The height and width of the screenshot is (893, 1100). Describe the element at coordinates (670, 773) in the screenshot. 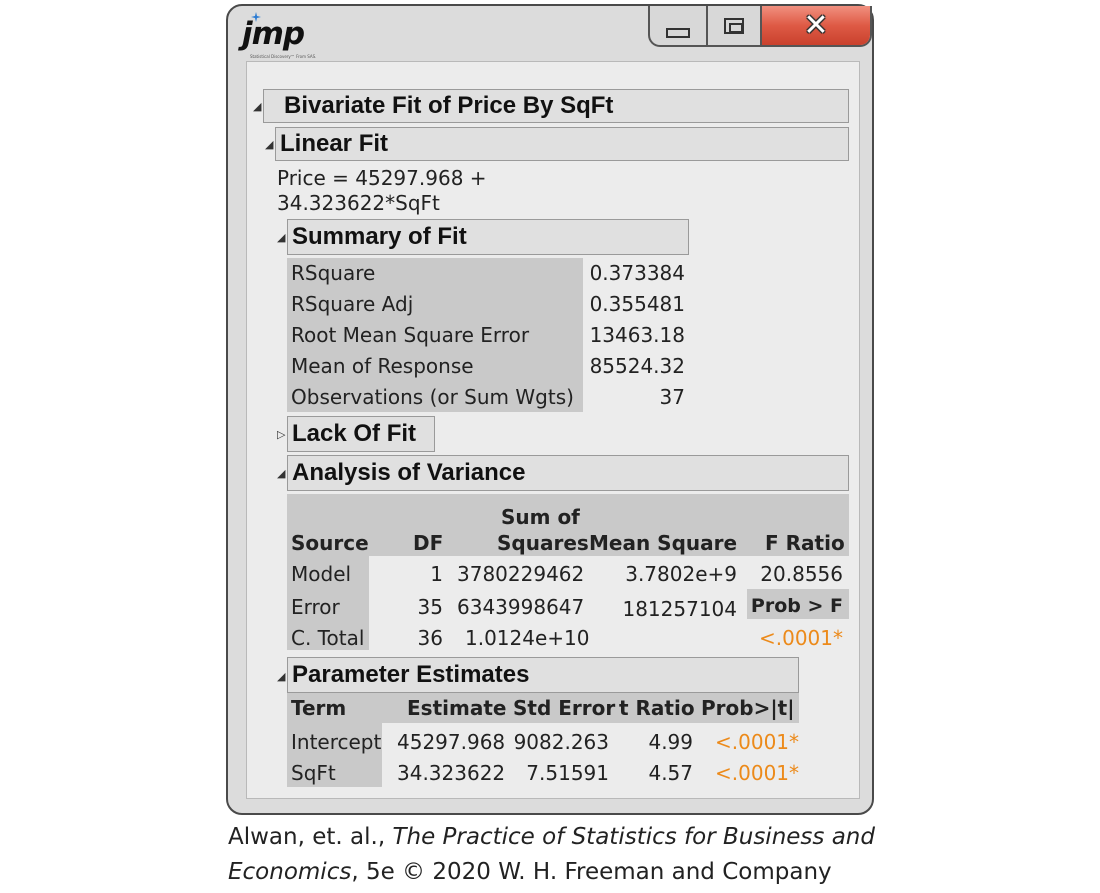

I see `pe-t-ratio: 4.57` at that location.